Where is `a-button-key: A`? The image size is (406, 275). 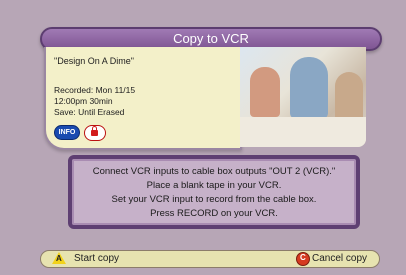 a-button-key: A is located at coordinates (59, 258).